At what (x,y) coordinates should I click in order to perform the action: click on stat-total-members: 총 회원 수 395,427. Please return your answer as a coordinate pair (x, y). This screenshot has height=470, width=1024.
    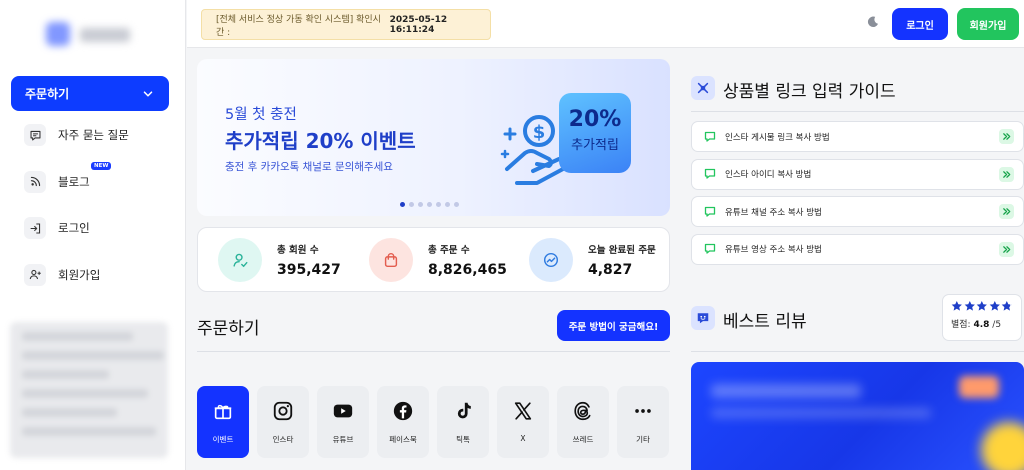
    Looking at the image, I should click on (279, 260).